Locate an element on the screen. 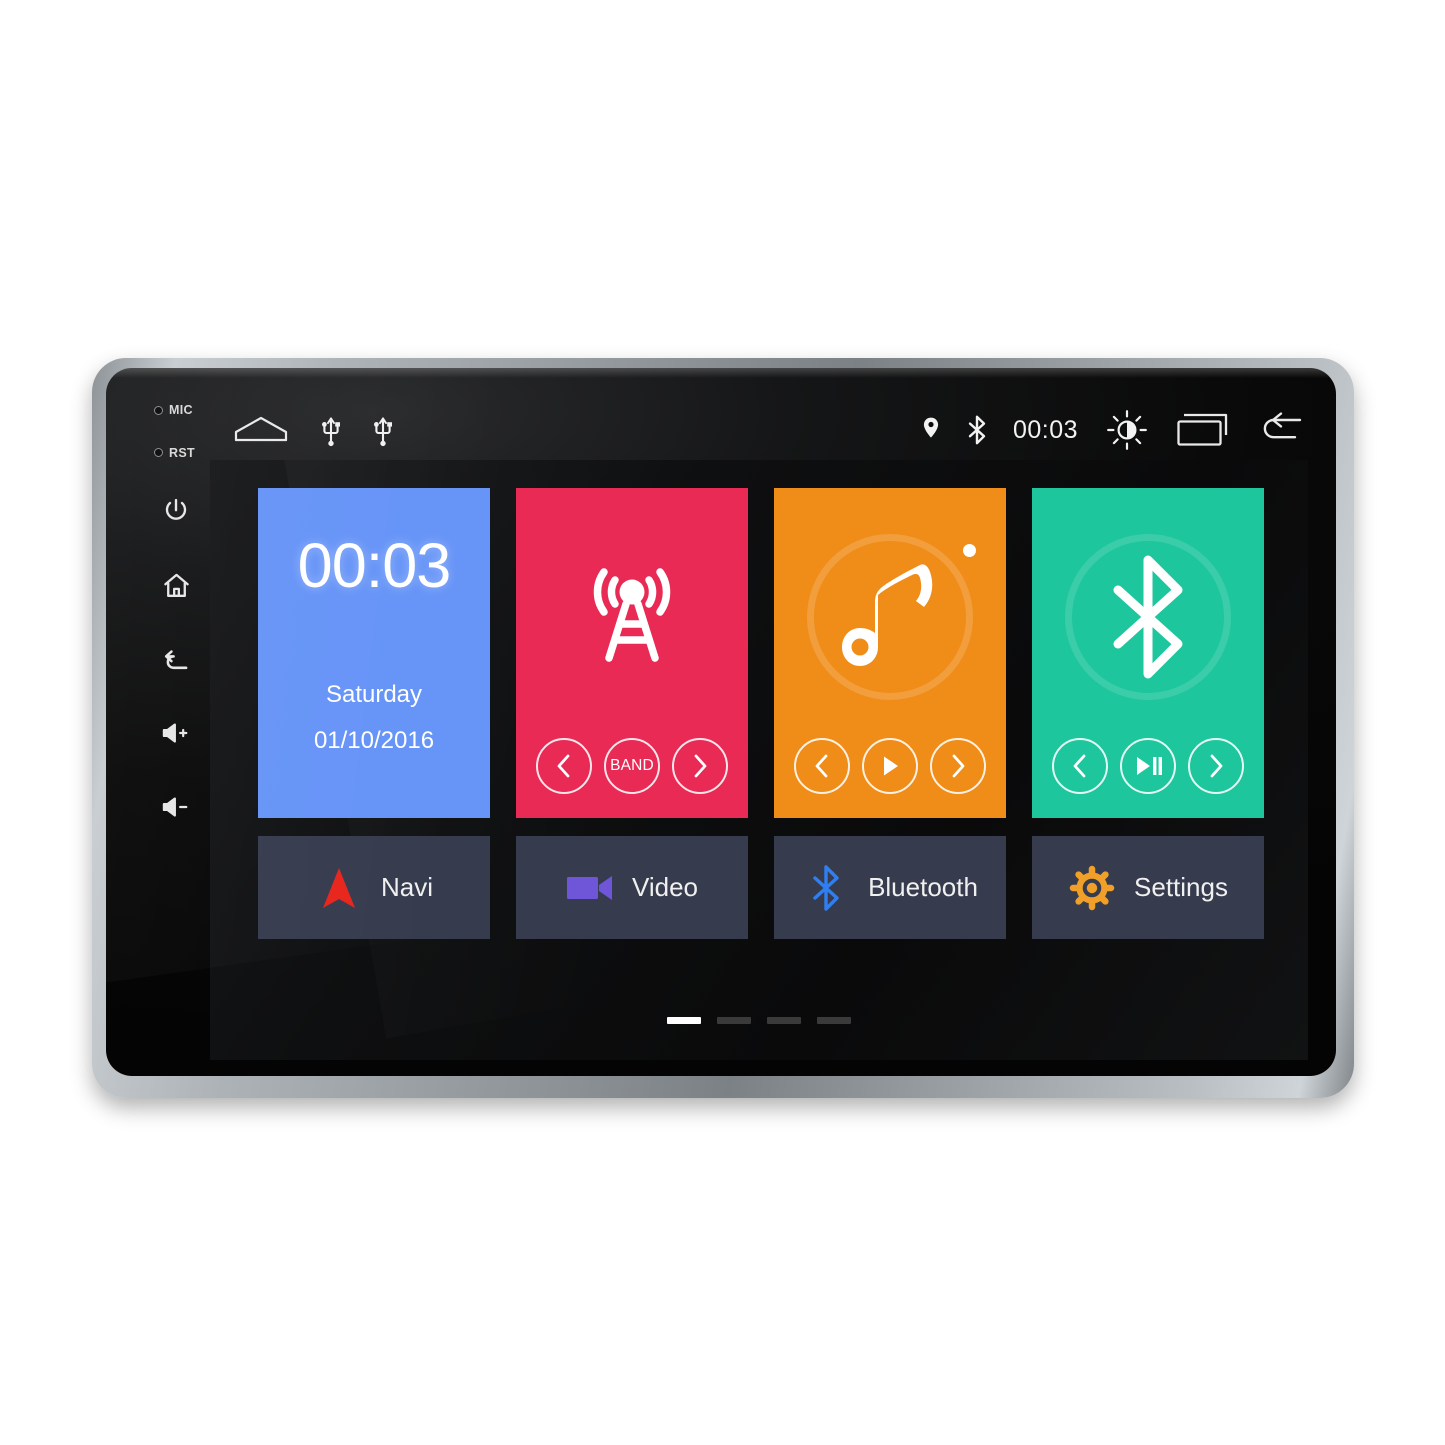  volume-up-icon is located at coordinates (176, 733).